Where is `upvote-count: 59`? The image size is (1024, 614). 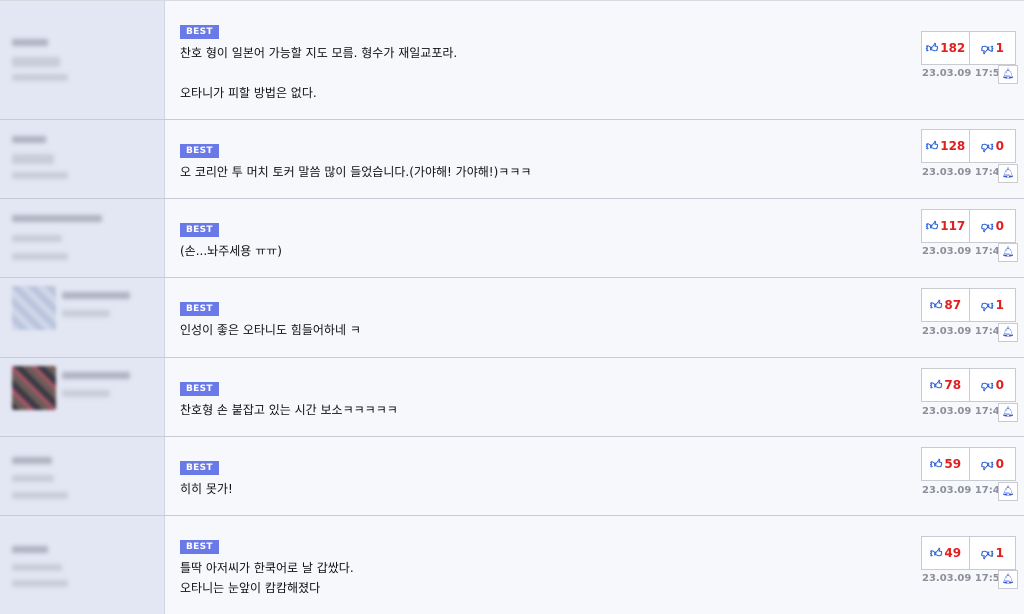
upvote-count: 59 is located at coordinates (953, 464).